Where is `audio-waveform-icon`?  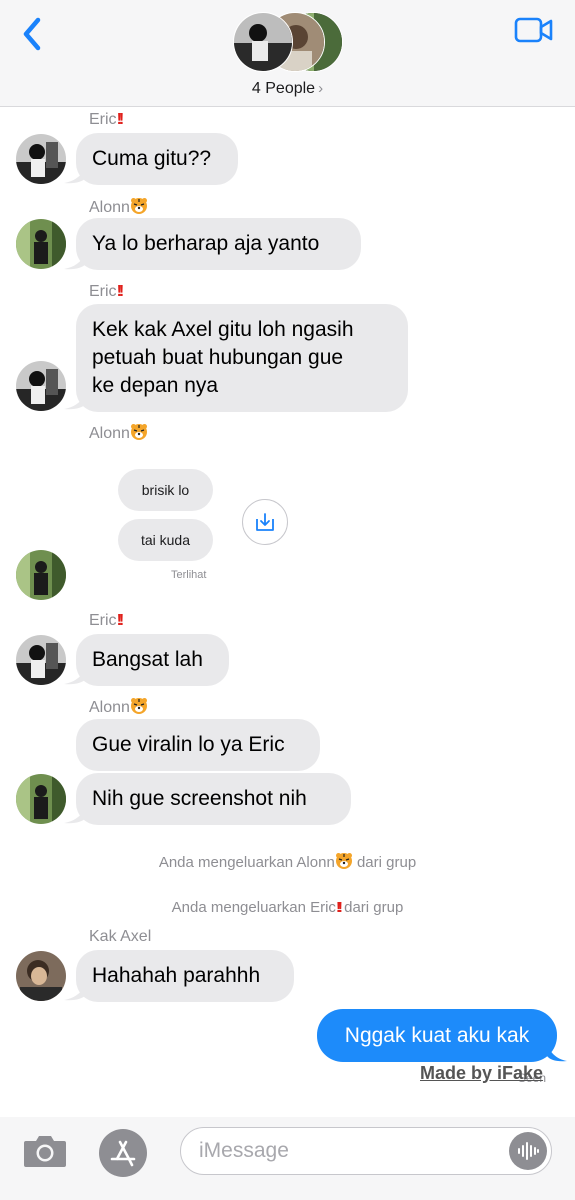 audio-waveform-icon is located at coordinates (528, 1151).